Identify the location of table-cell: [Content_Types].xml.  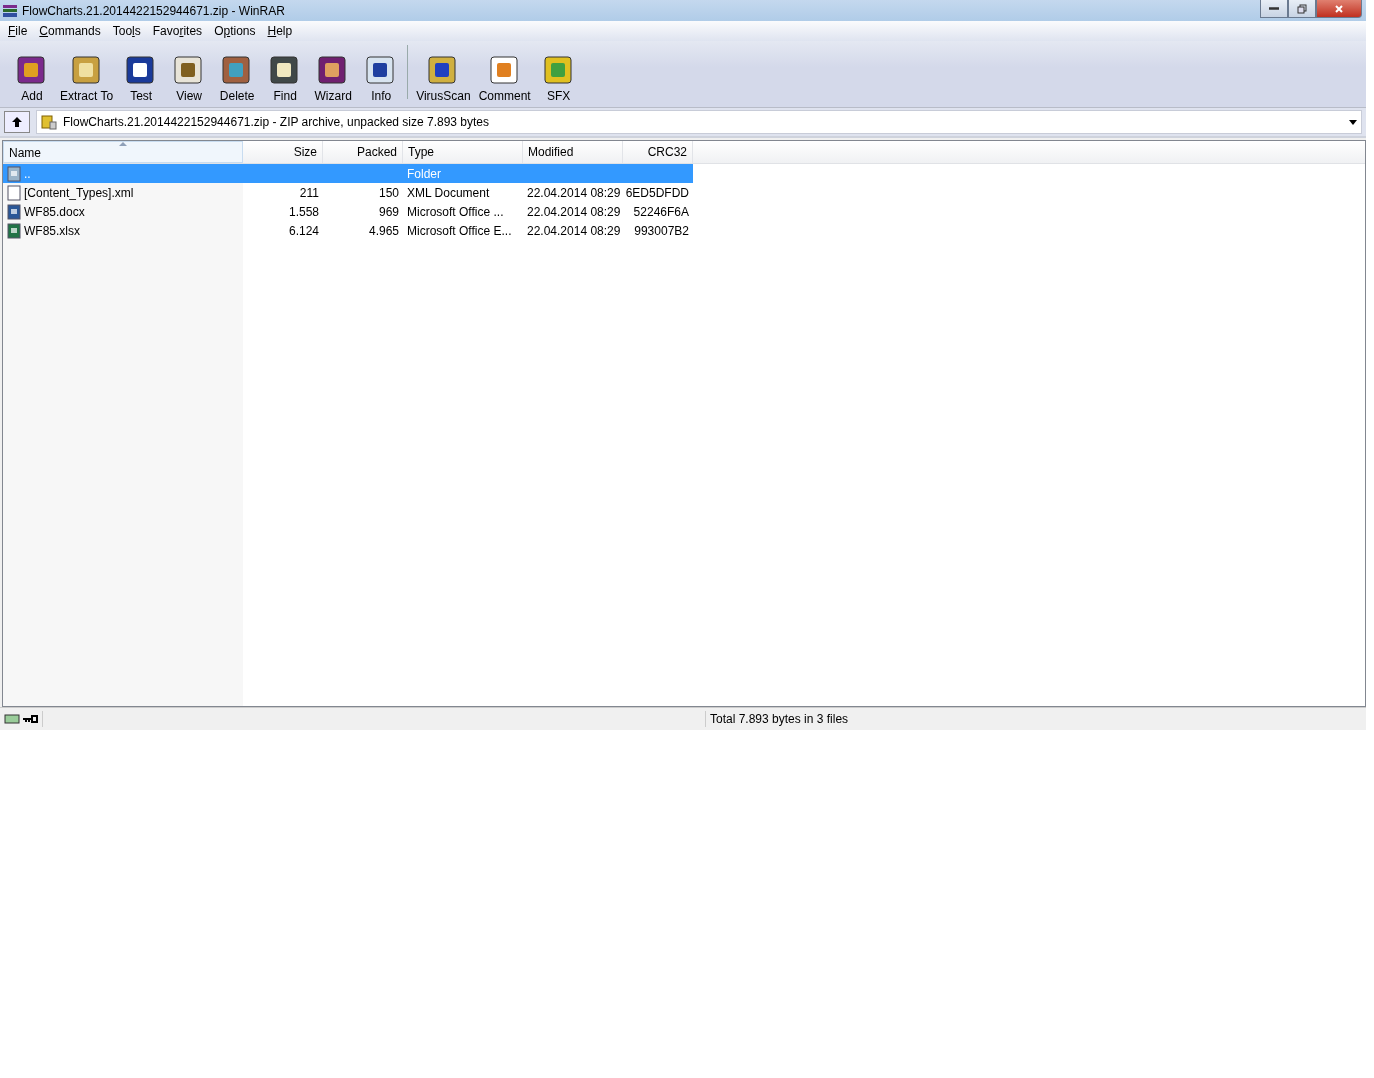
(79, 192).